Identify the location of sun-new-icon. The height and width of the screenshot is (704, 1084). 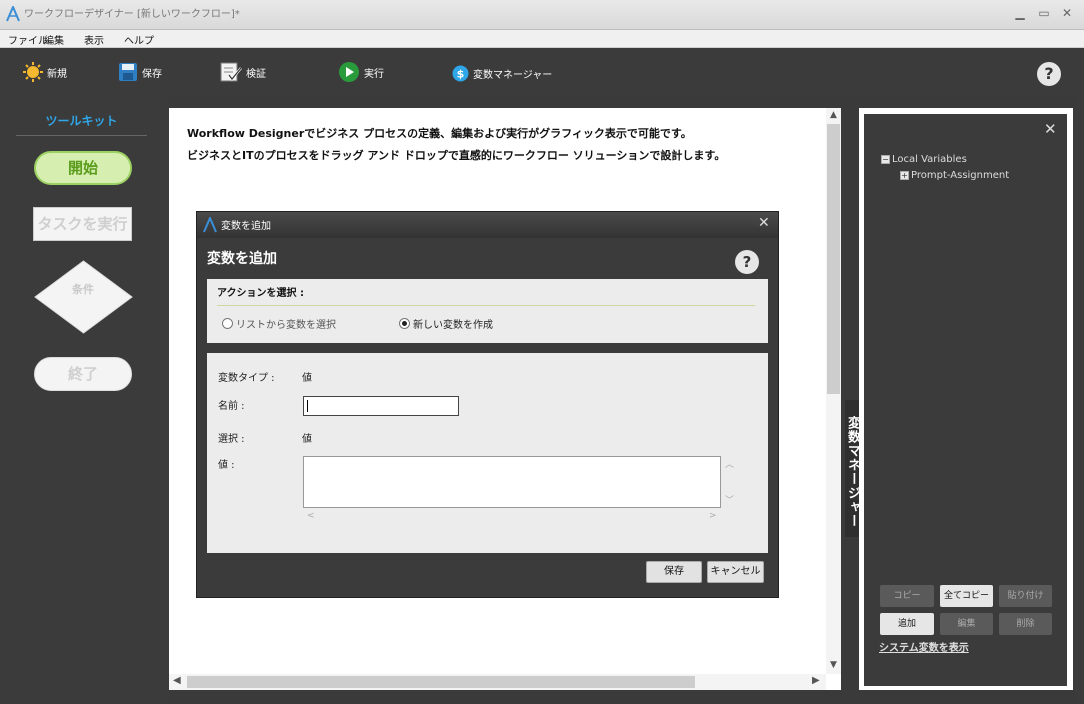
(33, 72).